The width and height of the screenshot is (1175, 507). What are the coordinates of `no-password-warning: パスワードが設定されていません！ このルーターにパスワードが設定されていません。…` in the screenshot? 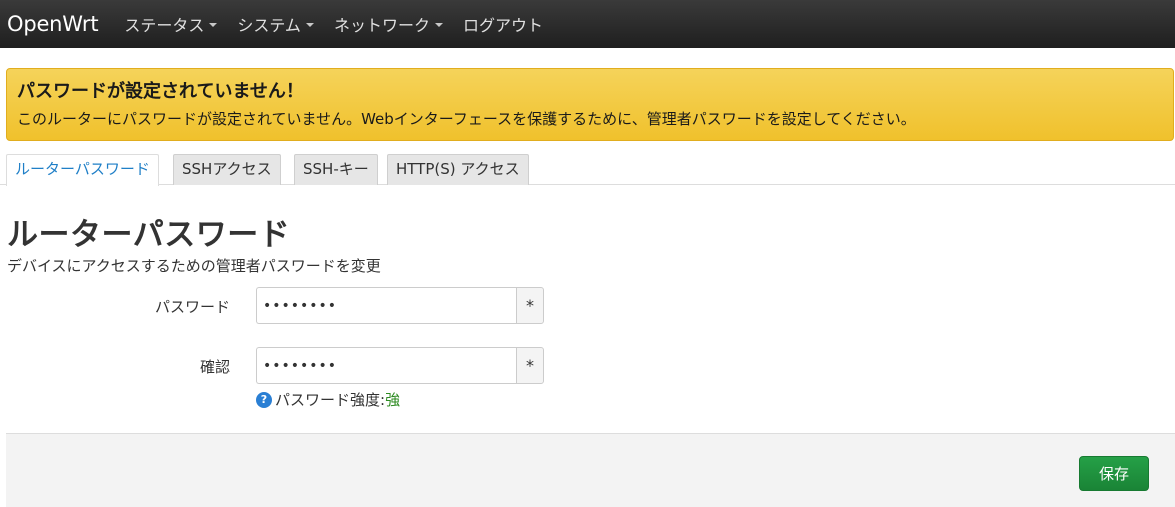 It's located at (590, 104).